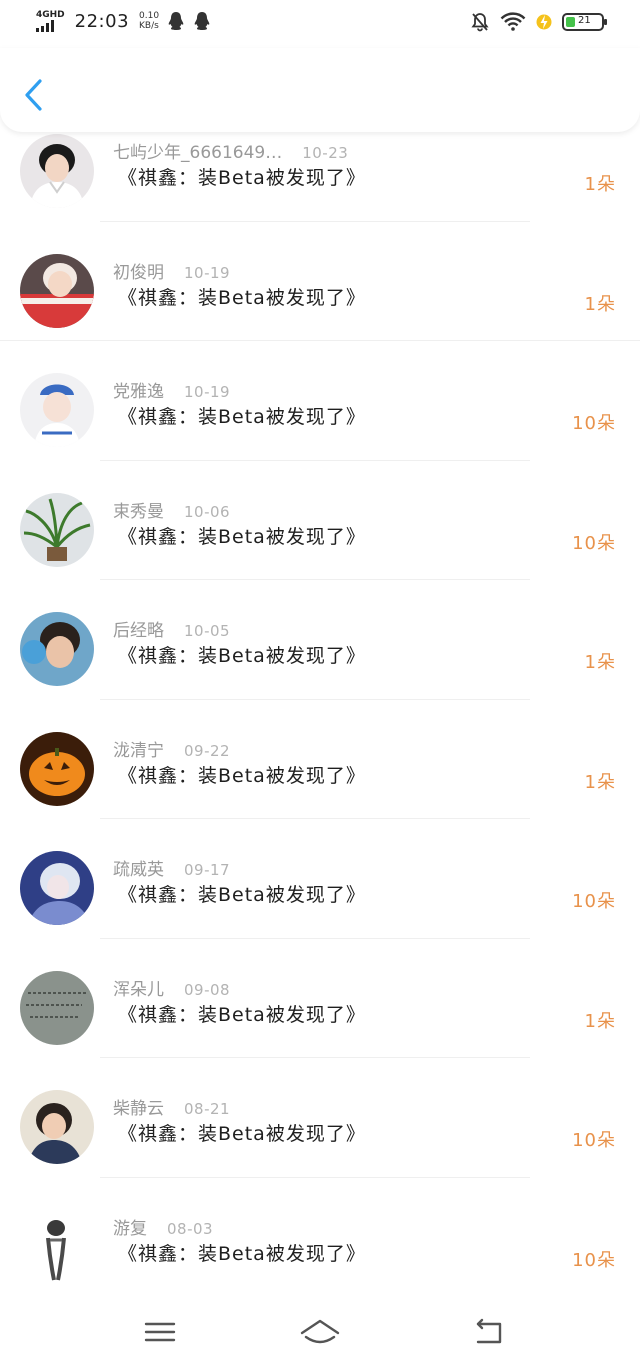 Image resolution: width=640 pixels, height=1372 pixels. I want to click on item-meta: 浑朵儿 09-08, so click(171, 987).